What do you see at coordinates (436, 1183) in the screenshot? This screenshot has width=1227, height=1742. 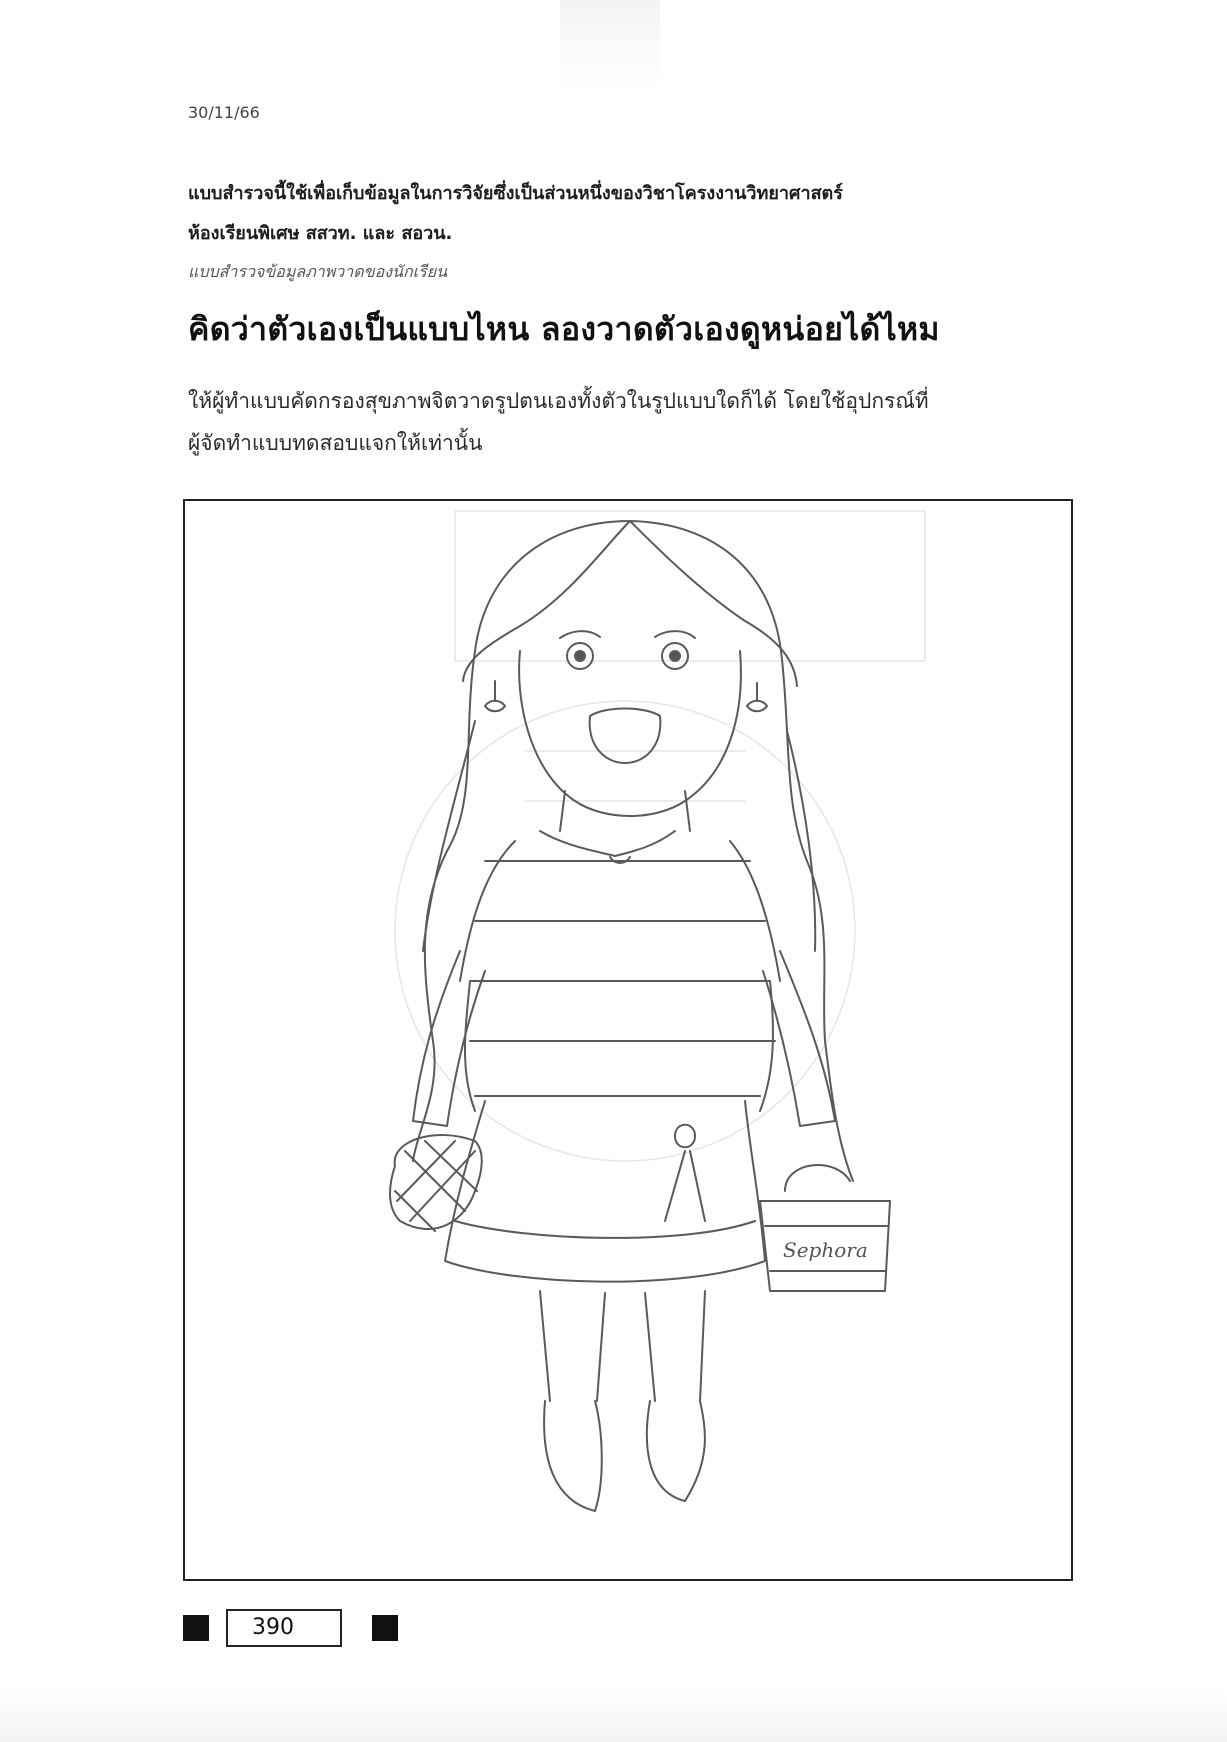 I see `basket` at bounding box center [436, 1183].